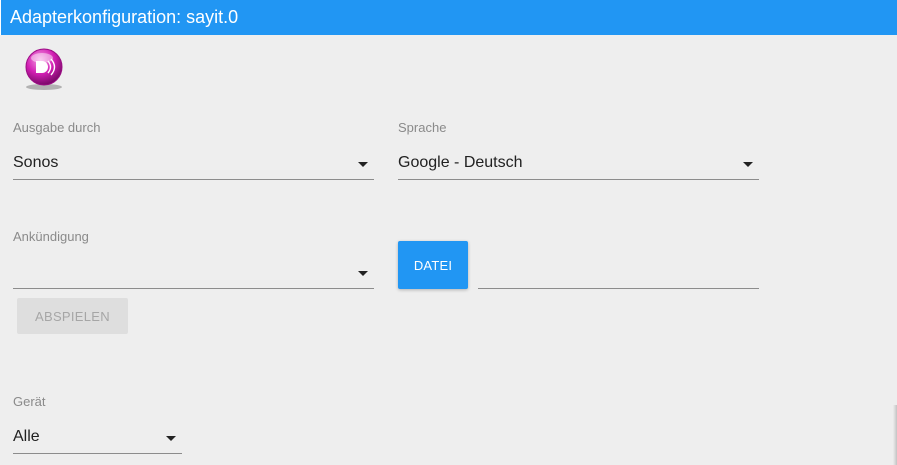  Describe the element at coordinates (26, 436) in the screenshot. I see `geraet-value: Alle` at that location.